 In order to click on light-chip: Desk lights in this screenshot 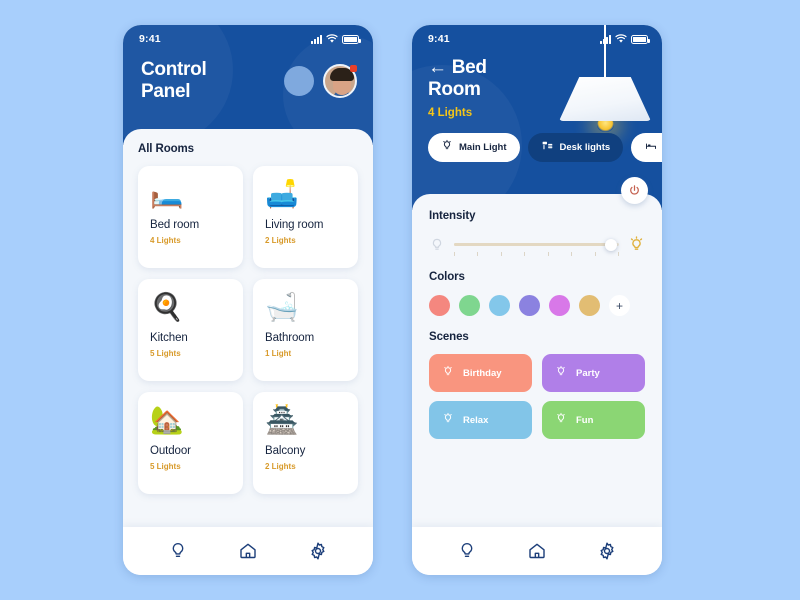, I will do `click(575, 147)`.